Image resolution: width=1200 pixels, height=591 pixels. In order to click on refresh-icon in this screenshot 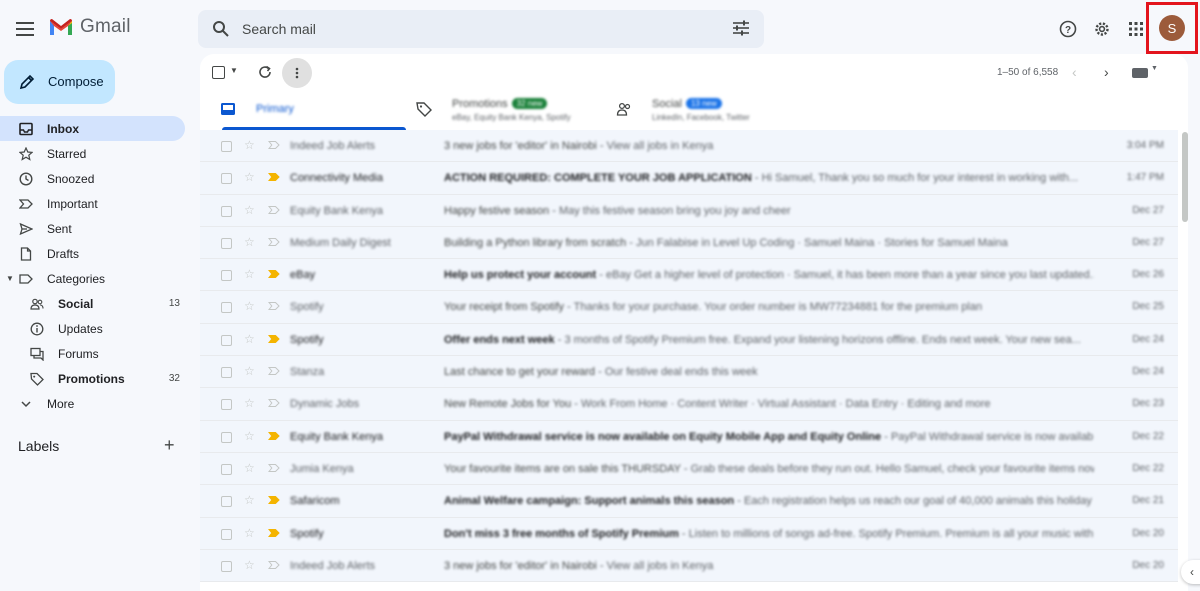, I will do `click(265, 72)`.